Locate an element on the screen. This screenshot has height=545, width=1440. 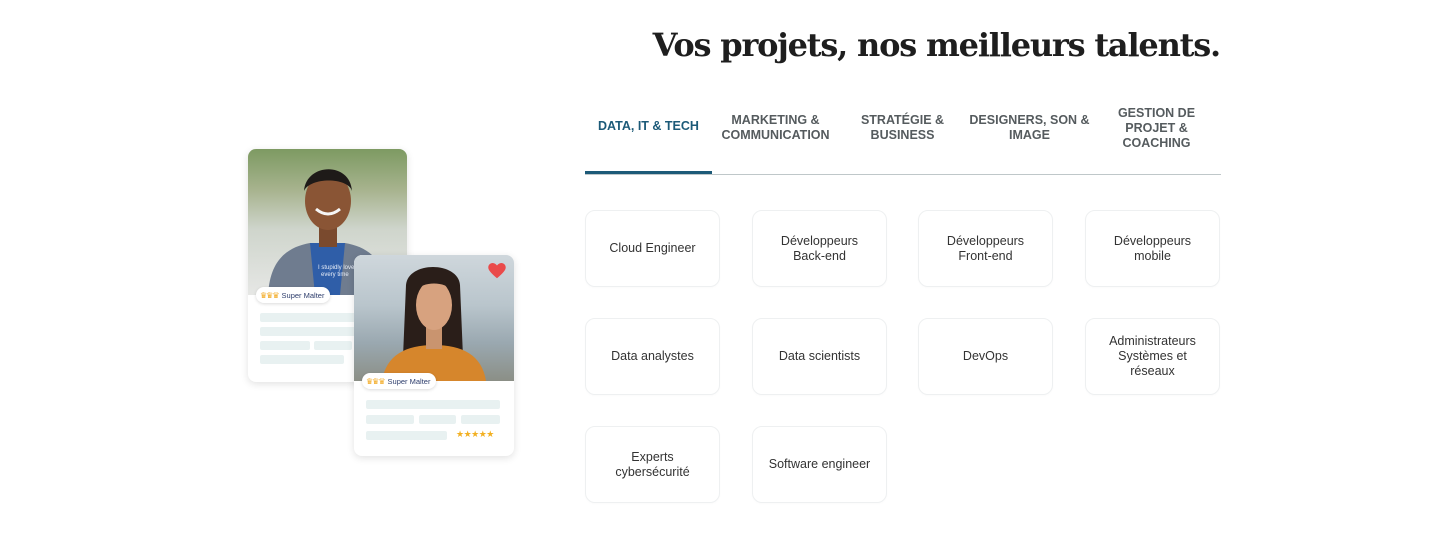
tab-data-it-tech: DATA, IT & TECH is located at coordinates (648, 137).